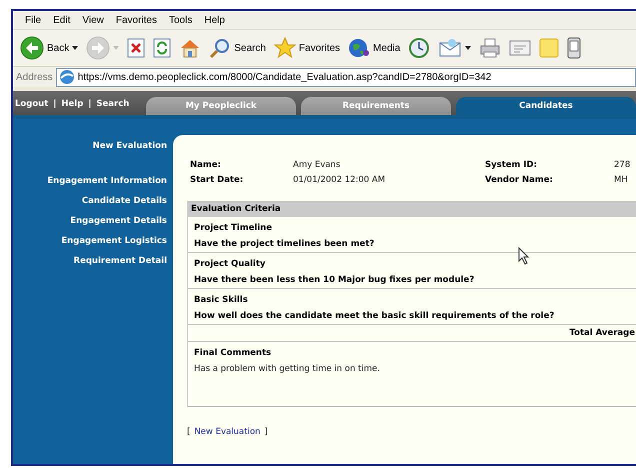  What do you see at coordinates (190, 48) in the screenshot?
I see `home-icon` at bounding box center [190, 48].